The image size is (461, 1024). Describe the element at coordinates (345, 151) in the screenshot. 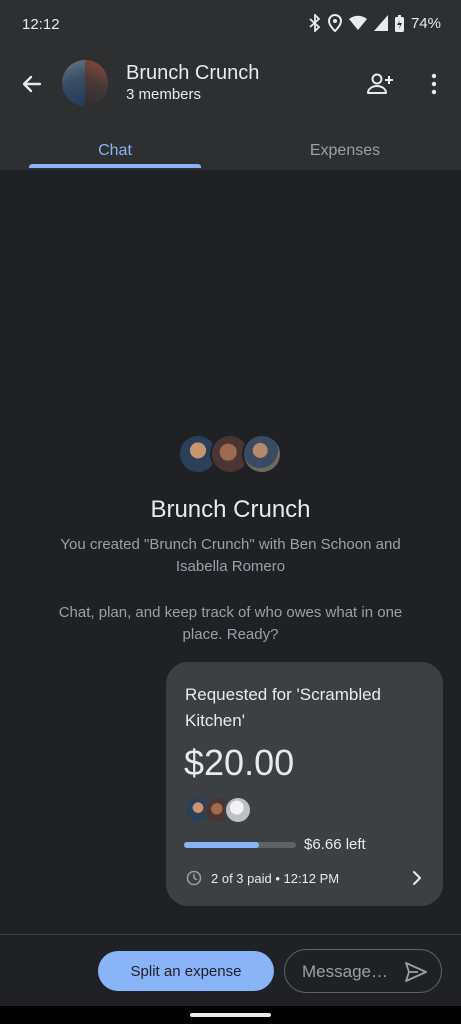

I see `tab-expenses: Expenses` at that location.